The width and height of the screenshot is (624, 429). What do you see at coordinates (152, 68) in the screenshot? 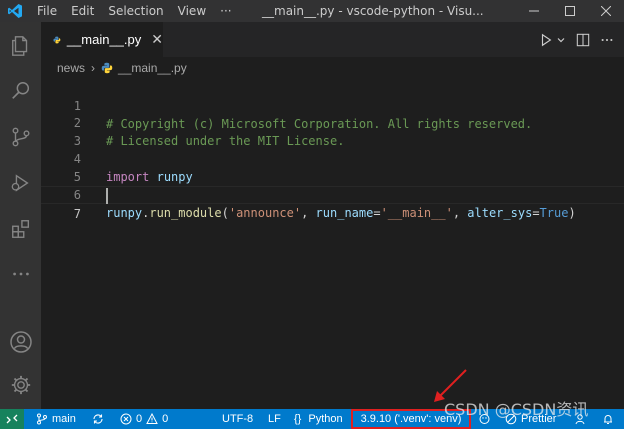
I see `breadcrumb-file-label: __main__.py` at bounding box center [152, 68].